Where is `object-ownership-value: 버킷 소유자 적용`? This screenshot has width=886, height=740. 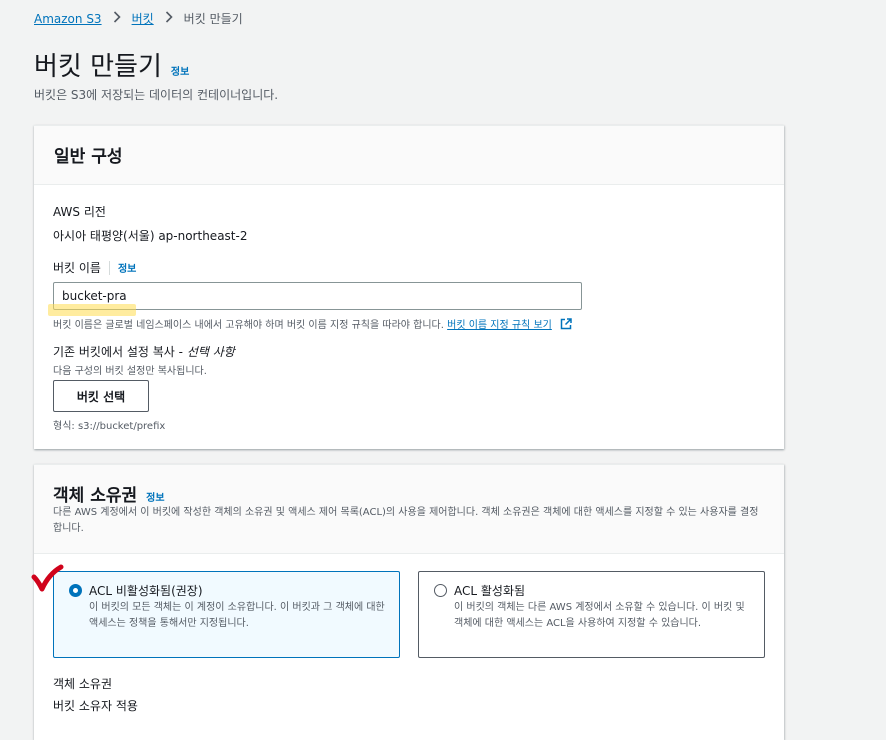 object-ownership-value: 버킷 소유자 적용 is located at coordinates (95, 706).